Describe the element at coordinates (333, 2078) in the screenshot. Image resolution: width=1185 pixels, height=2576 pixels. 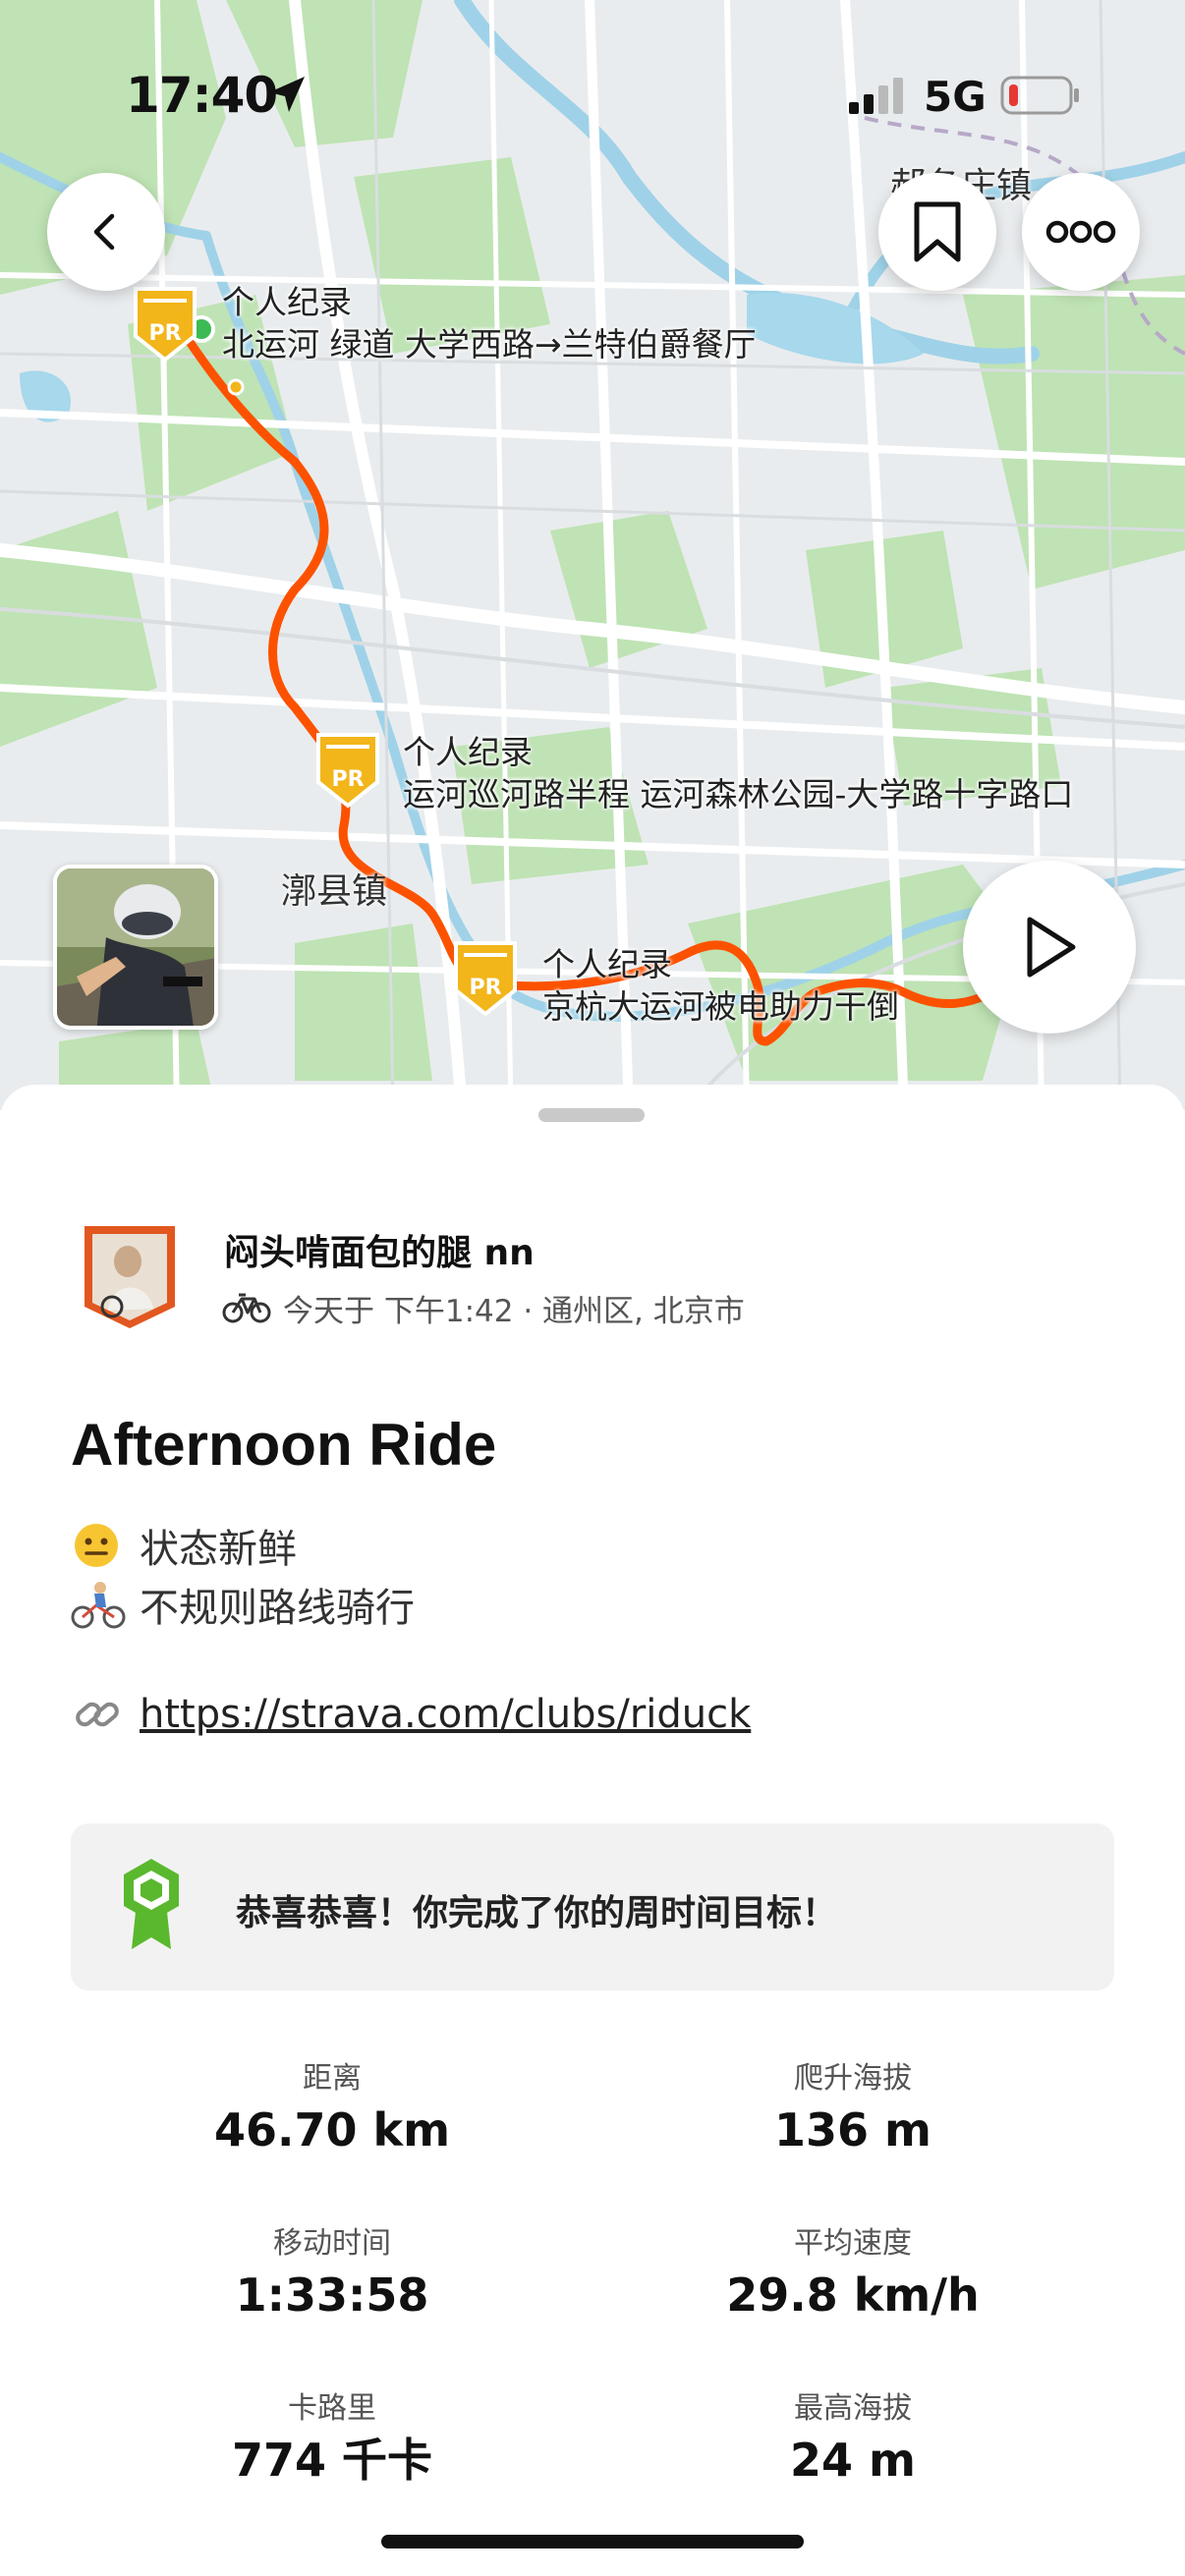
I see `stat-label: 距离` at that location.